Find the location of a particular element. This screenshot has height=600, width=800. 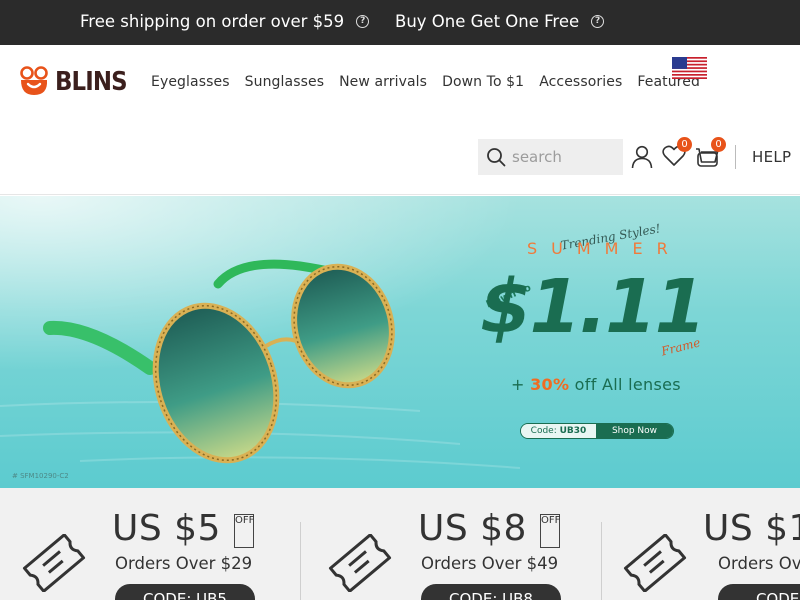

promo-free-shipping: Free shipping on order over $59 ? is located at coordinates (225, 21).